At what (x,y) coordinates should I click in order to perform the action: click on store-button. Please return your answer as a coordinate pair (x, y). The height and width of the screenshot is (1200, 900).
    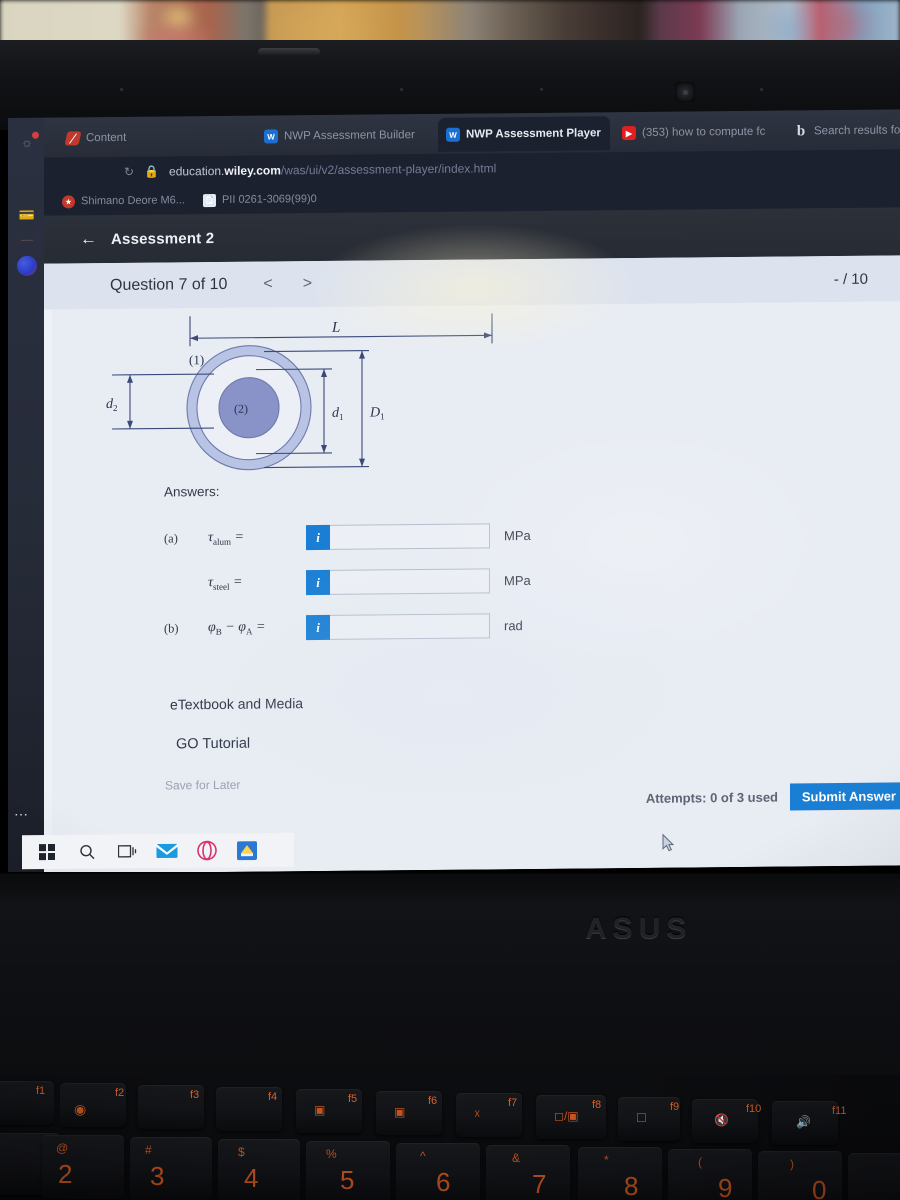
    Looking at the image, I should click on (247, 850).